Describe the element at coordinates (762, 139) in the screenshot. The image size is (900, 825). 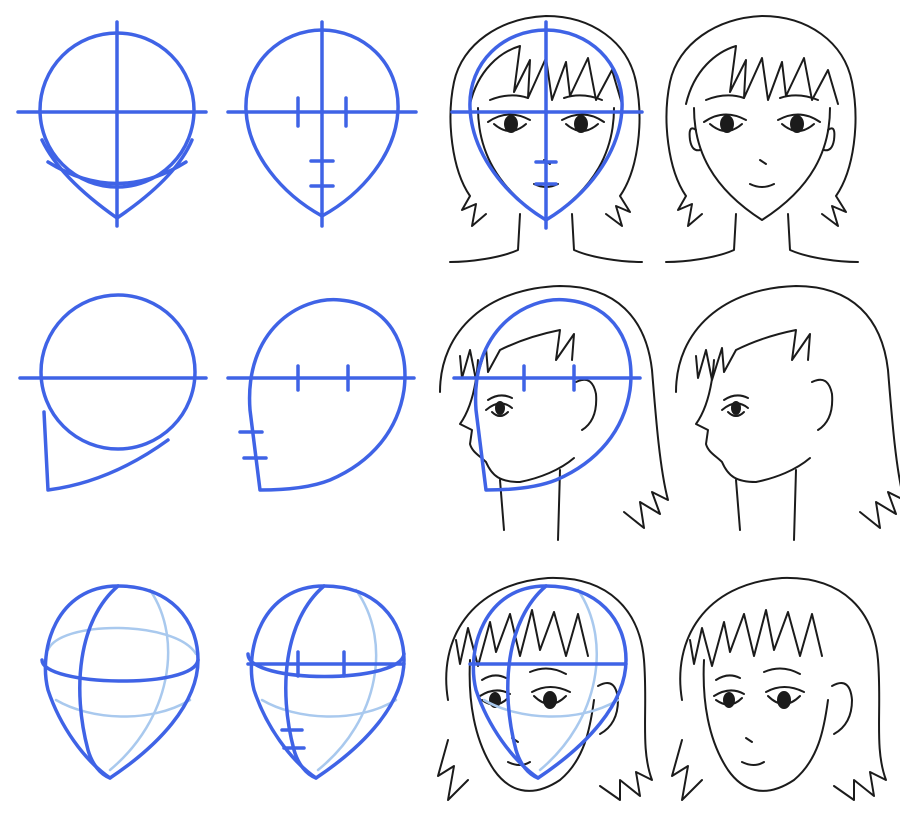
I see `front-step-4-final-drawing` at that location.